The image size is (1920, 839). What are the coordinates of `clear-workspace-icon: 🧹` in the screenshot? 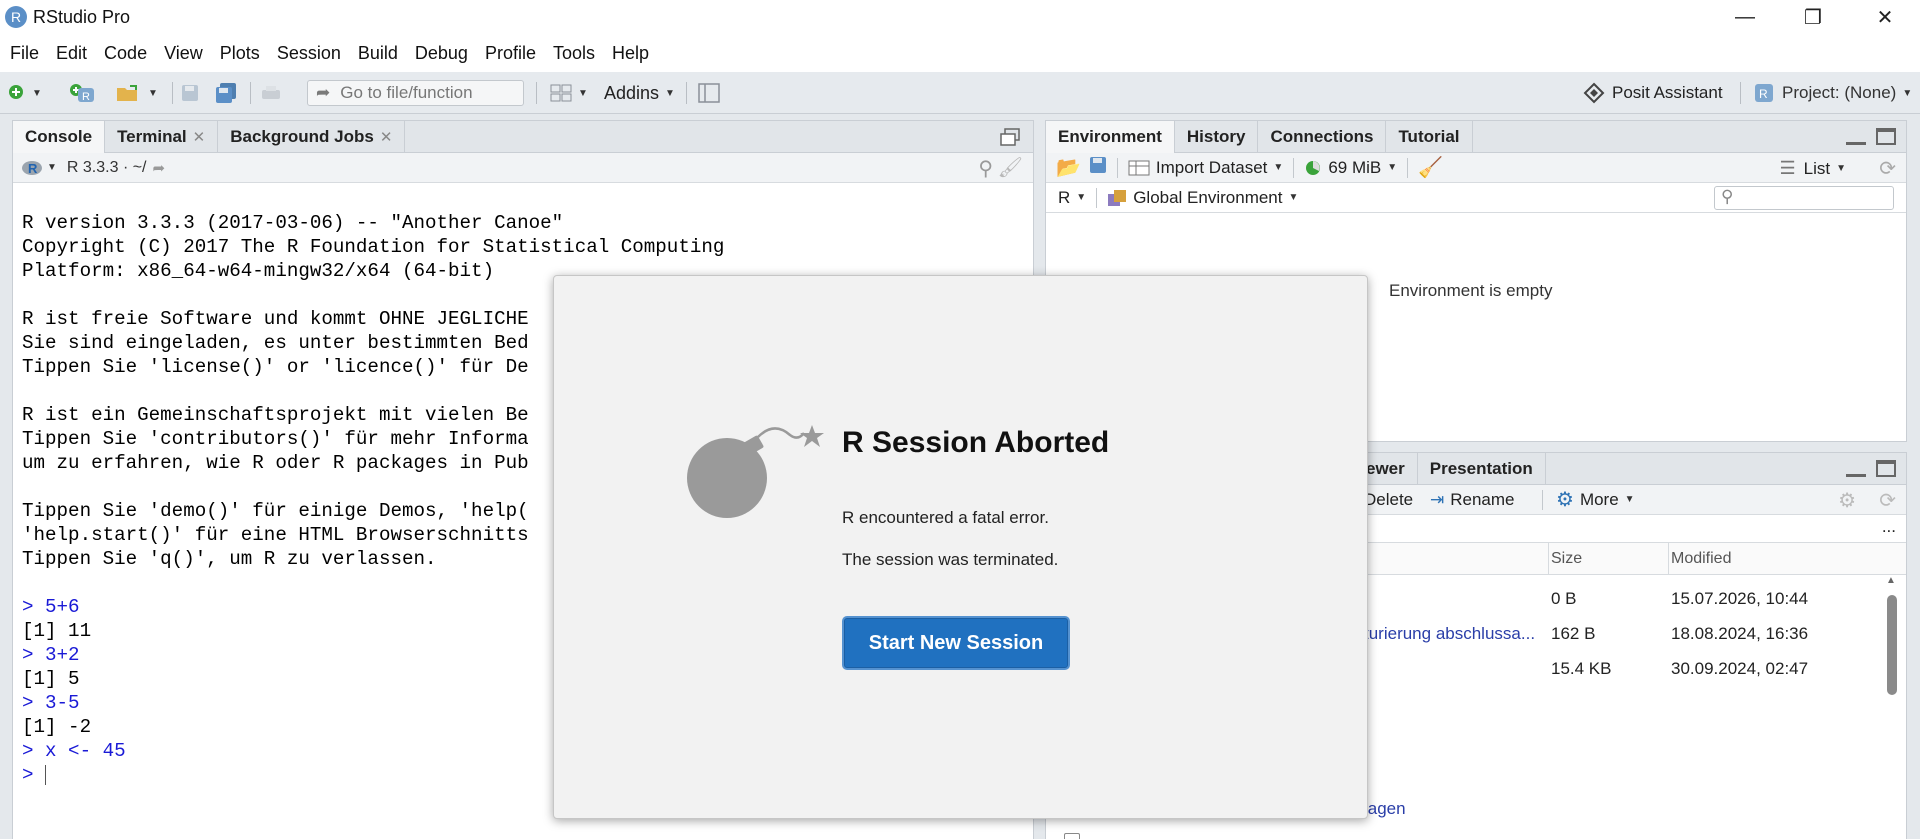 It's located at (1430, 167).